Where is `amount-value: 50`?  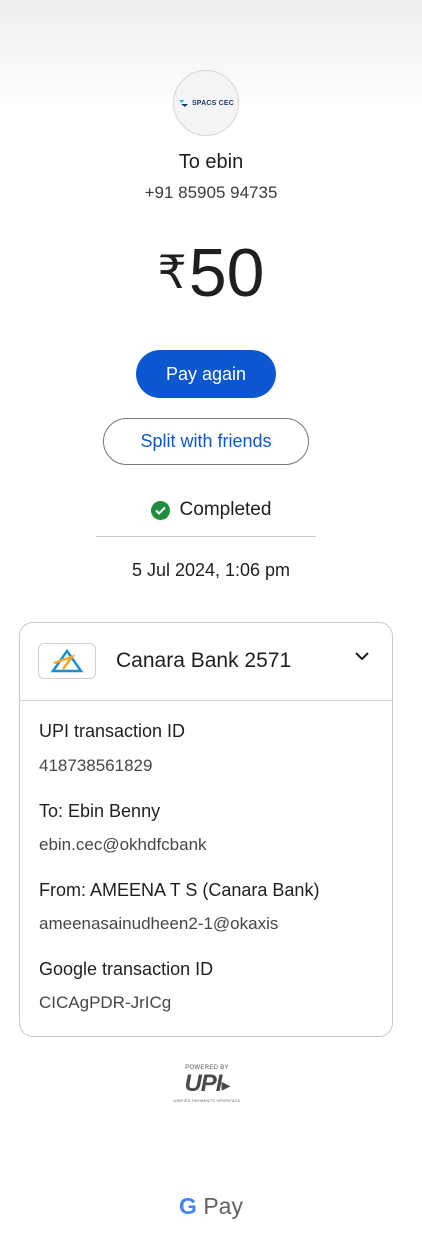
amount-value: 50 is located at coordinates (226, 273).